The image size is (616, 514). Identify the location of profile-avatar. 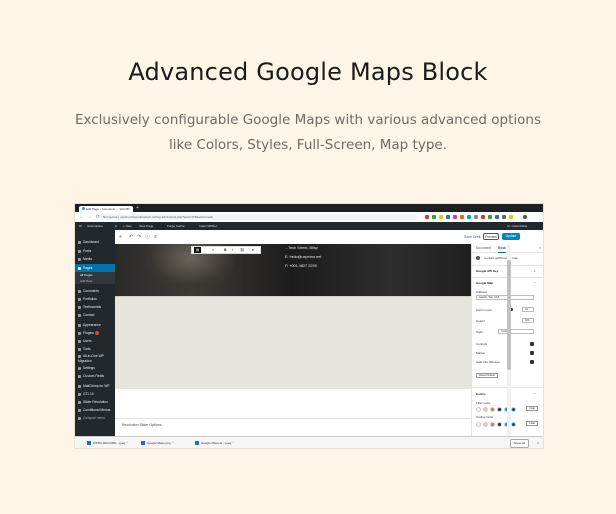
(525, 217).